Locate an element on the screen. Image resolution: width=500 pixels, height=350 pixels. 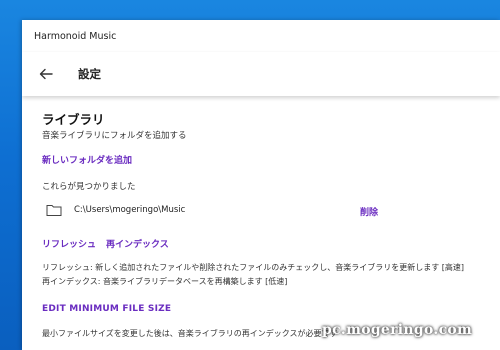
back-button is located at coordinates (46, 74).